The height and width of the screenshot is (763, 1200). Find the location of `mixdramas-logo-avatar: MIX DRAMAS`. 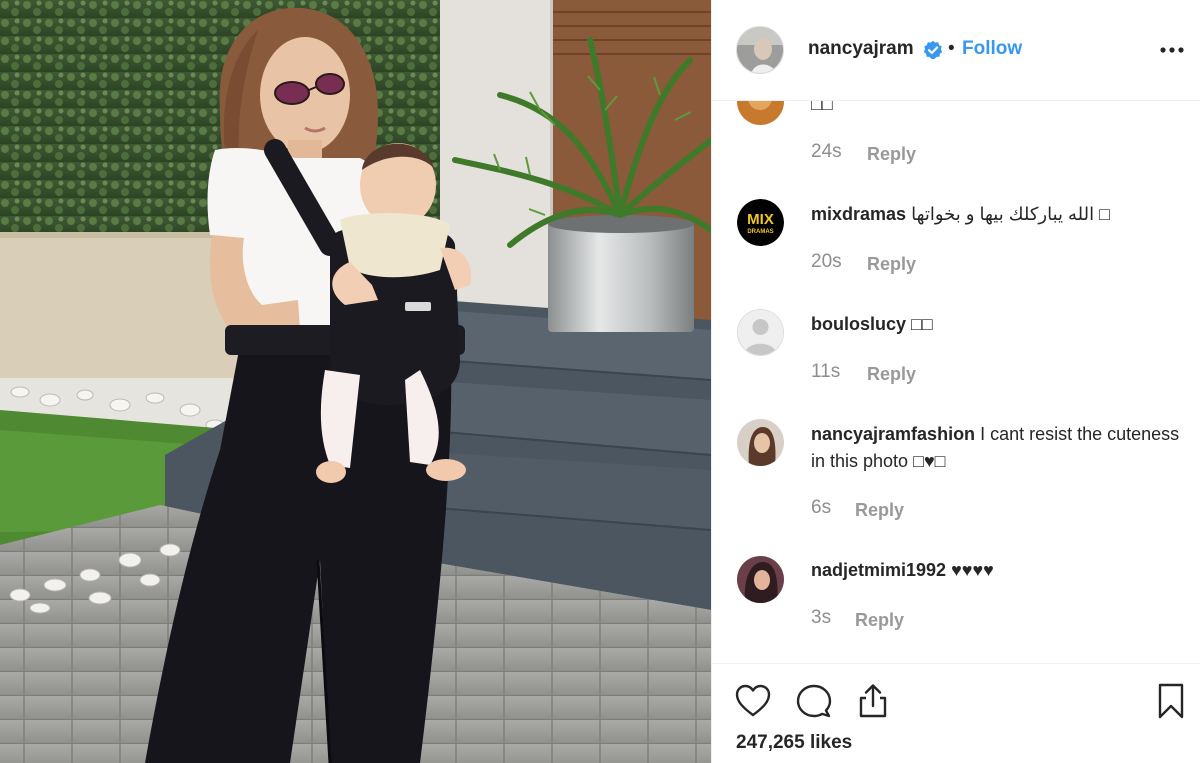

mixdramas-logo-avatar: MIX DRAMAS is located at coordinates (760, 222).